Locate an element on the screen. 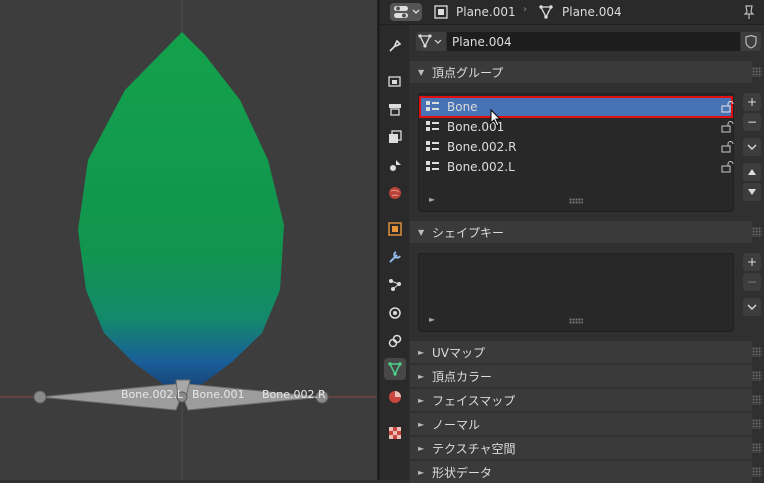 The height and width of the screenshot is (483, 764). physics-icon is located at coordinates (395, 313).